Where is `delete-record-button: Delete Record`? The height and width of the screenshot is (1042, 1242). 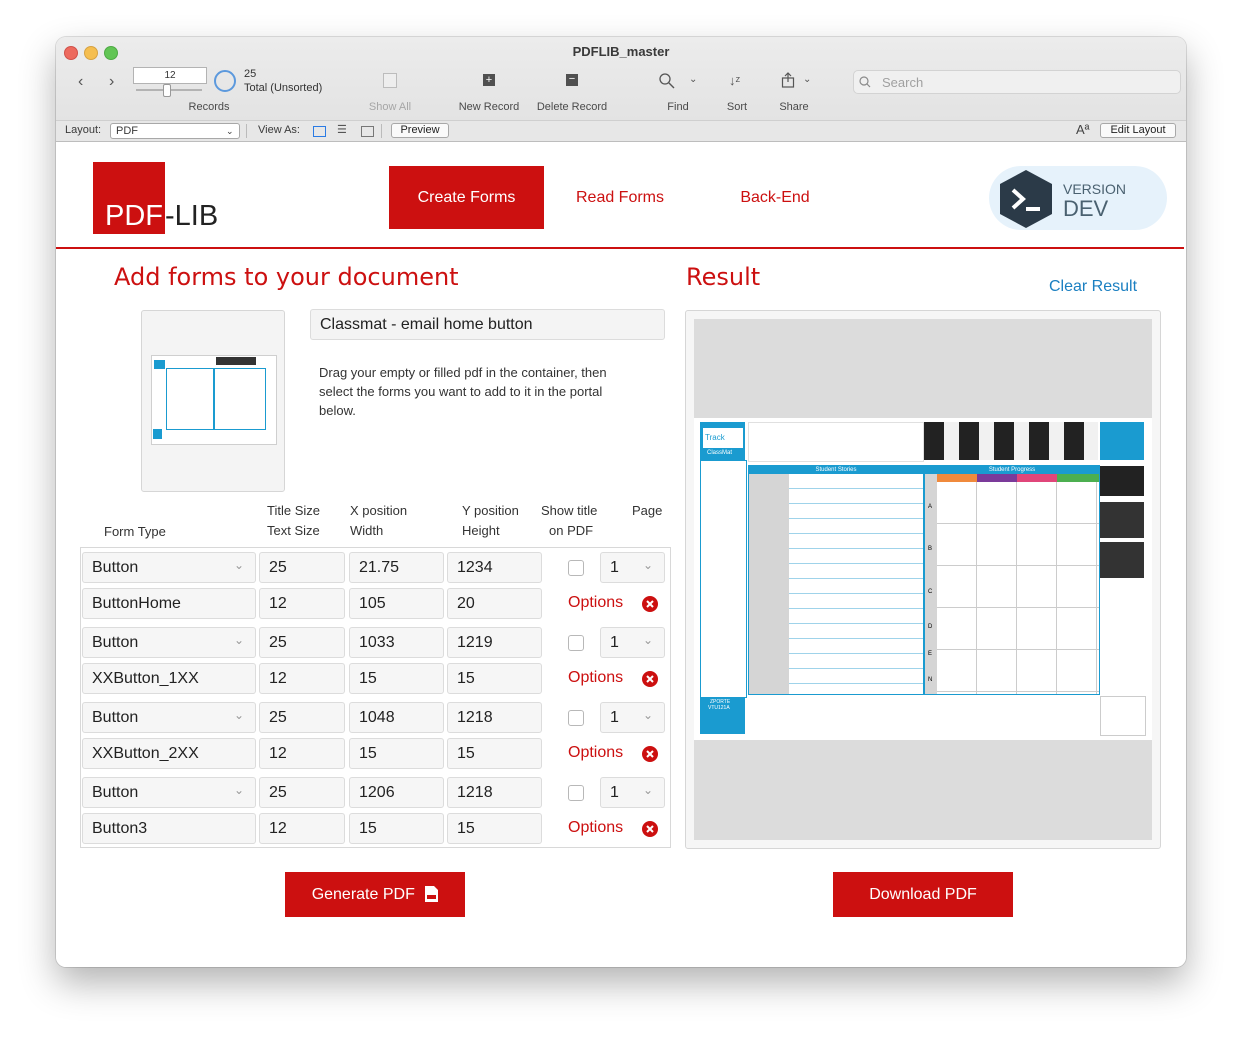 delete-record-button: Delete Record is located at coordinates (572, 107).